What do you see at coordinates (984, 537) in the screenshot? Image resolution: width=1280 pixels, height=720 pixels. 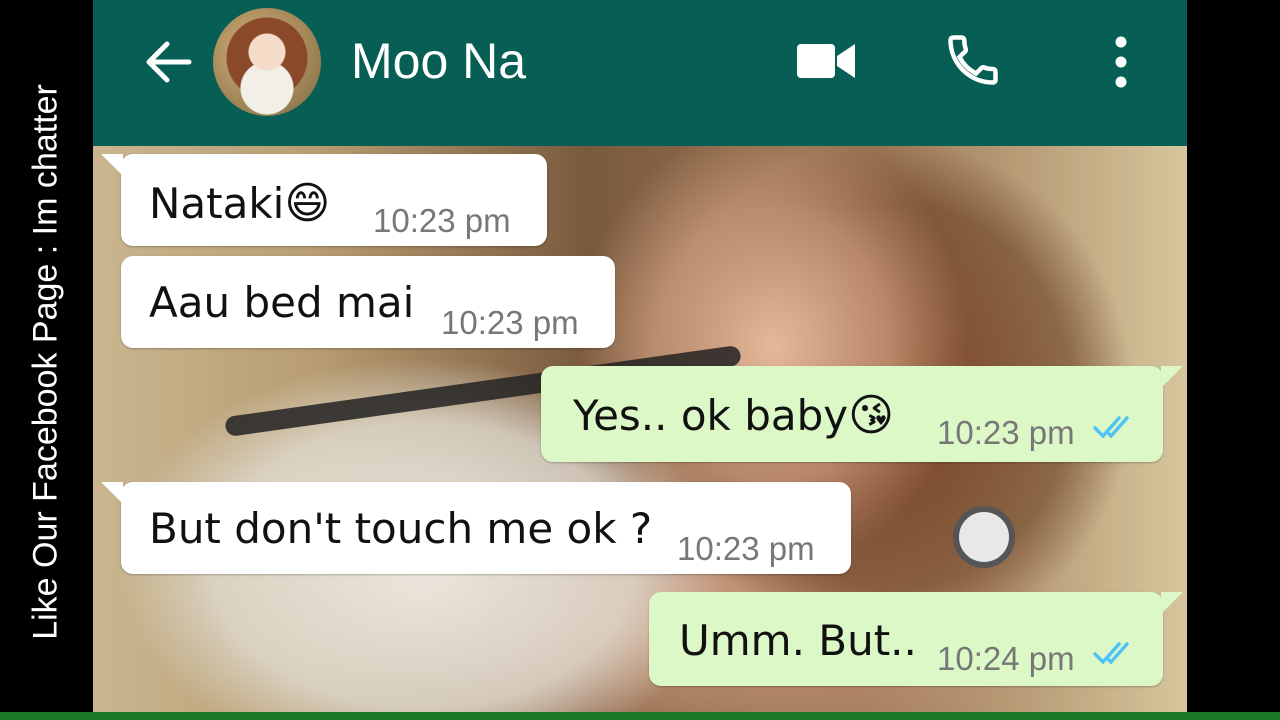 I see `wallpaper-detail` at bounding box center [984, 537].